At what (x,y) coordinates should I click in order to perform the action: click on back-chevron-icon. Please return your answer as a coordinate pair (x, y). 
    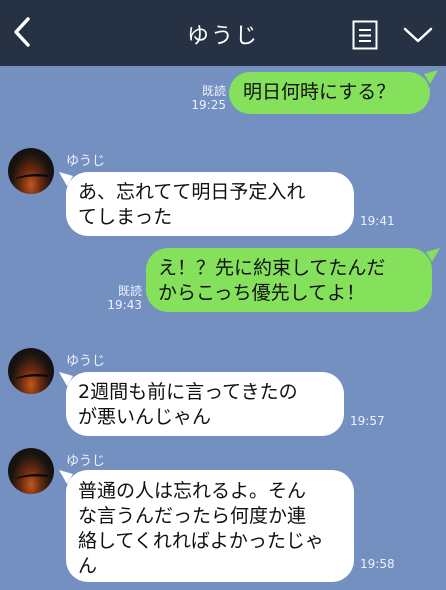
    Looking at the image, I should click on (22, 32).